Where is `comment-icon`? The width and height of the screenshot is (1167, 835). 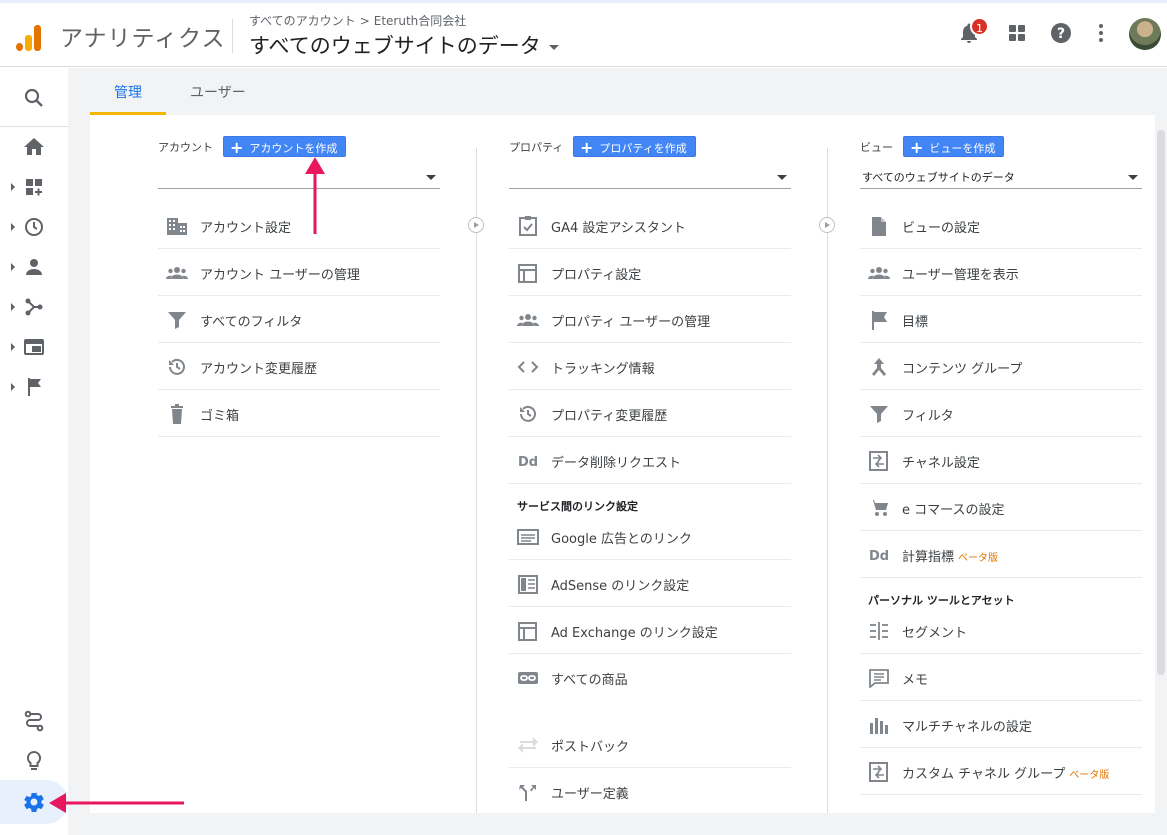 comment-icon is located at coordinates (879, 678).